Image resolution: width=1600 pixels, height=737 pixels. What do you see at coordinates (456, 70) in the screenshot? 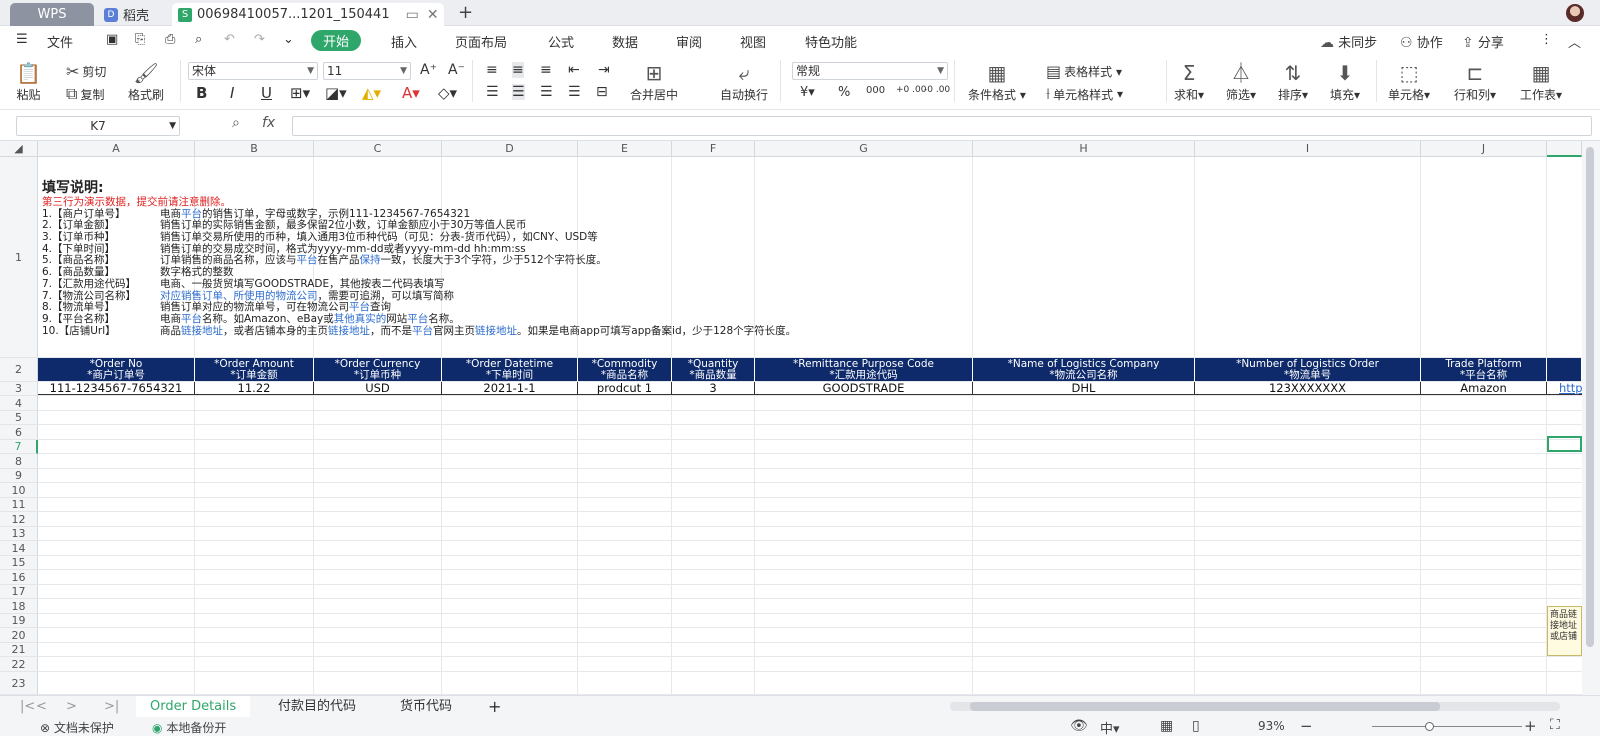
I see `font-shrink-icon: A⁻` at bounding box center [456, 70].